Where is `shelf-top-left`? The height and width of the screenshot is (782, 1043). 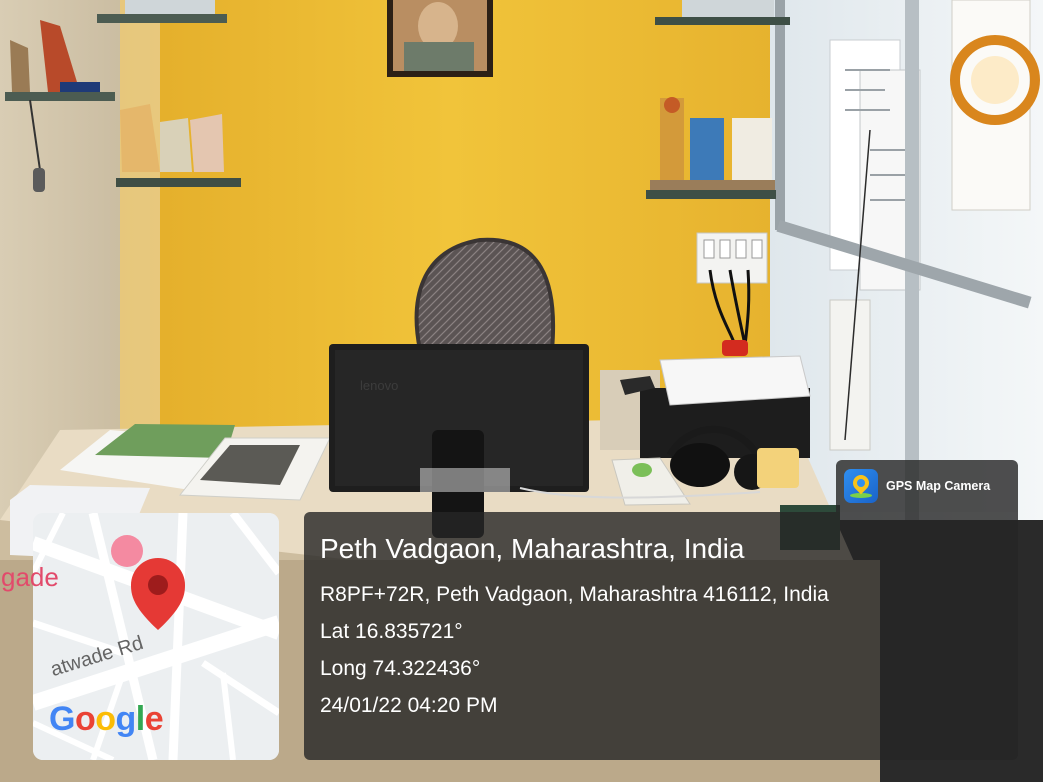
shelf-top-left is located at coordinates (162, 18).